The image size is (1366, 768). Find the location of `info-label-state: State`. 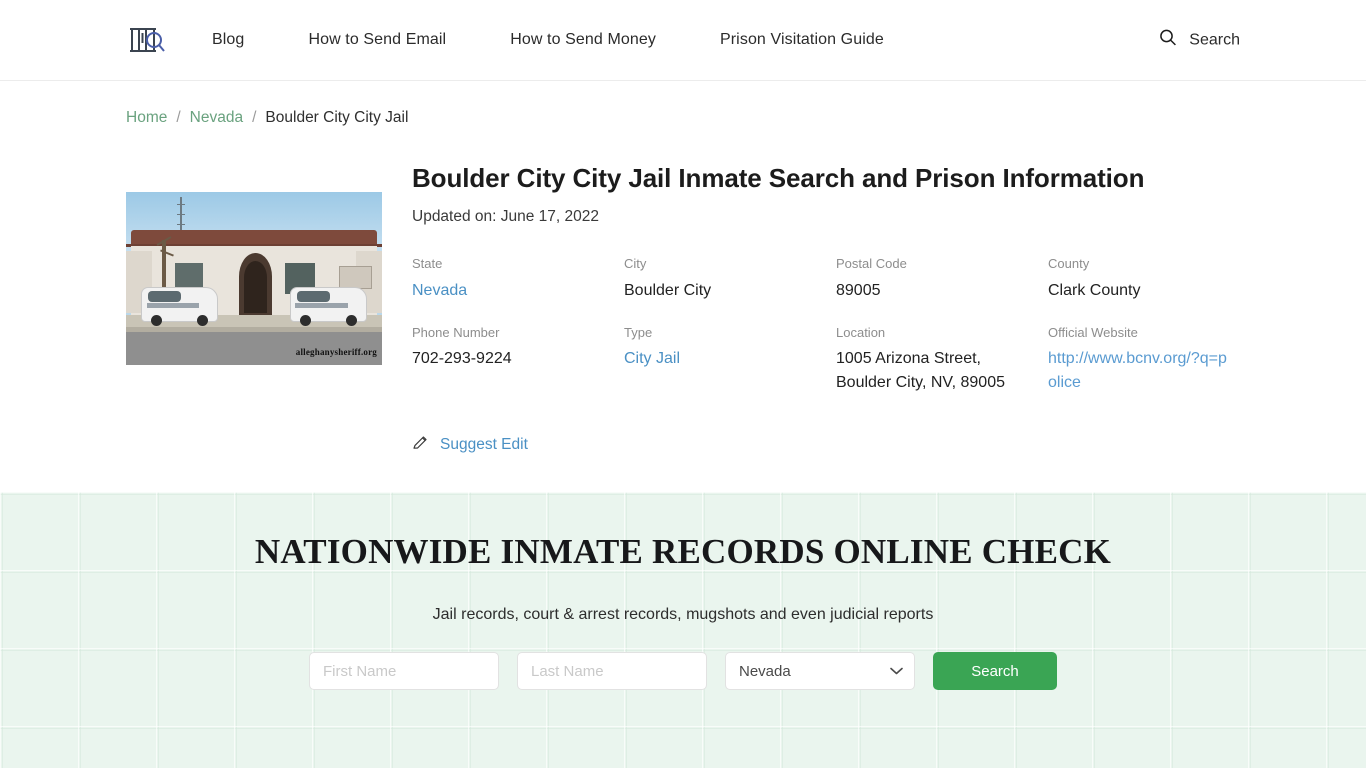

info-label-state: State is located at coordinates (427, 264).